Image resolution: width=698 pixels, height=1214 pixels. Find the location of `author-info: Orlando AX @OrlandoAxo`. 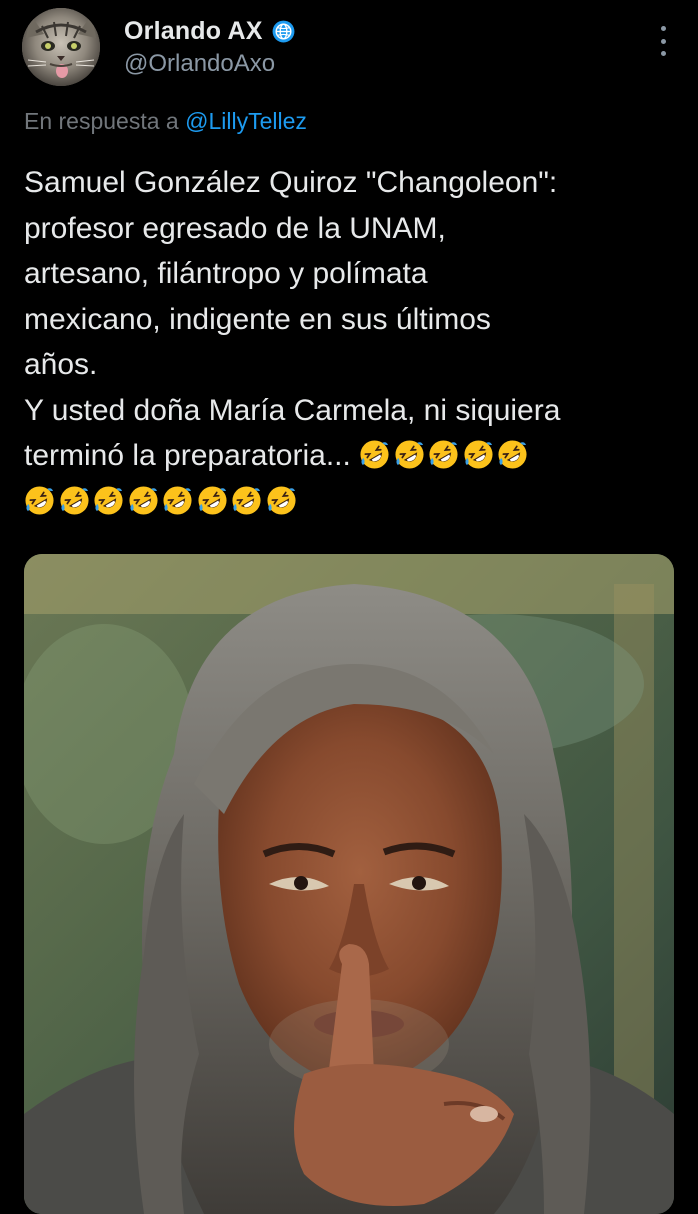

author-info: Orlando AX @OrlandoAxo is located at coordinates (210, 46).